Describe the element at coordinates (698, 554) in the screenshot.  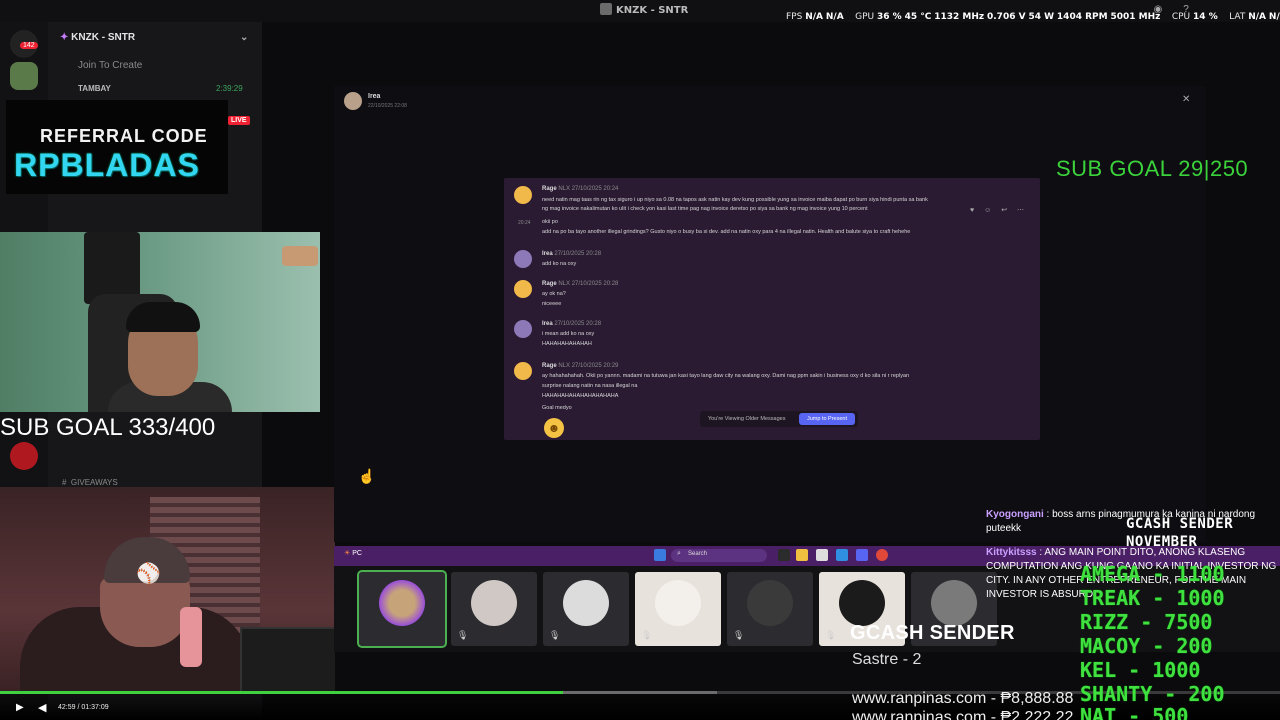
I see `search-placeholder: Search` at that location.